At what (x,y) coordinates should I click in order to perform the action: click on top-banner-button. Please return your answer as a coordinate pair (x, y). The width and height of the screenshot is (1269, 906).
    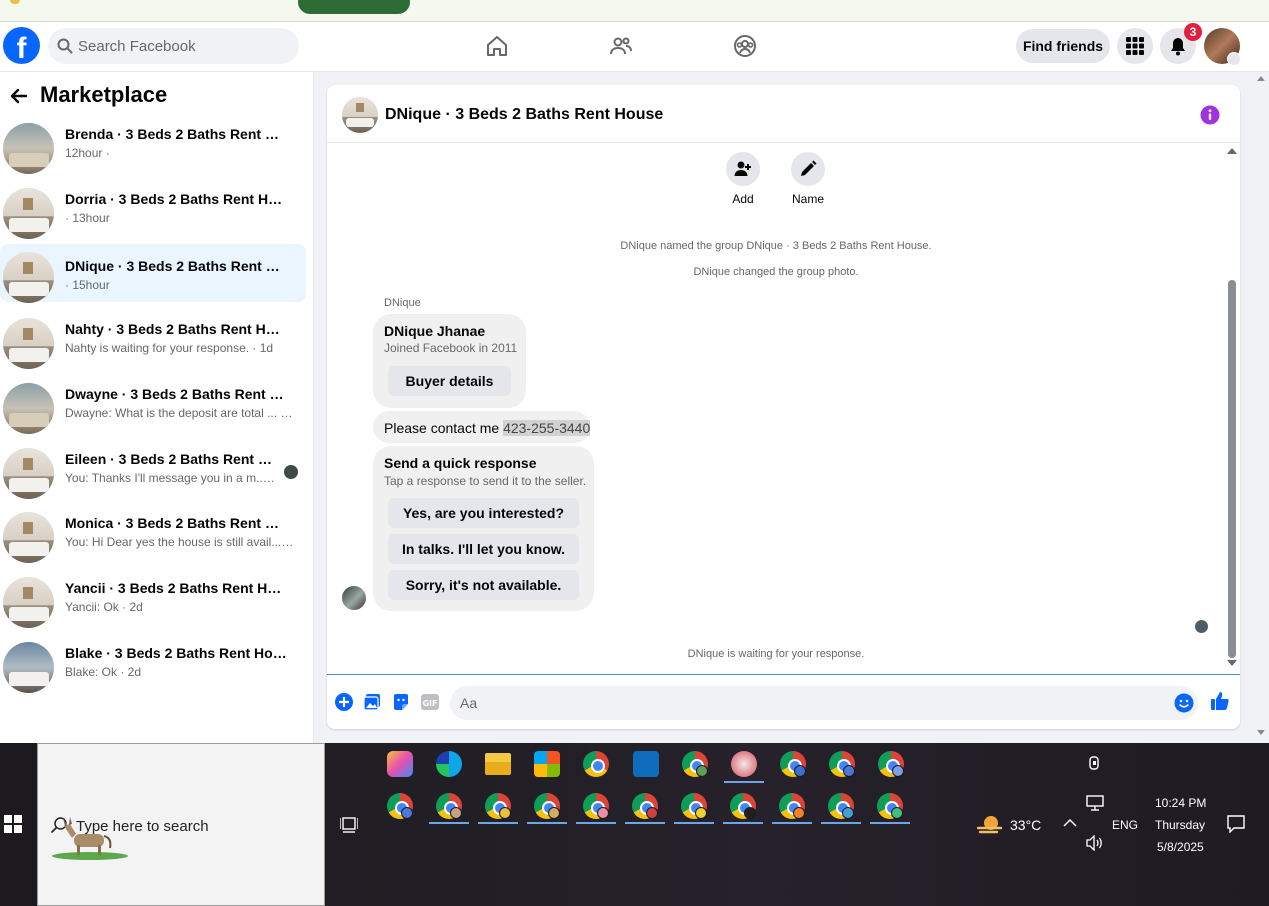
    Looking at the image, I should click on (354, 7).